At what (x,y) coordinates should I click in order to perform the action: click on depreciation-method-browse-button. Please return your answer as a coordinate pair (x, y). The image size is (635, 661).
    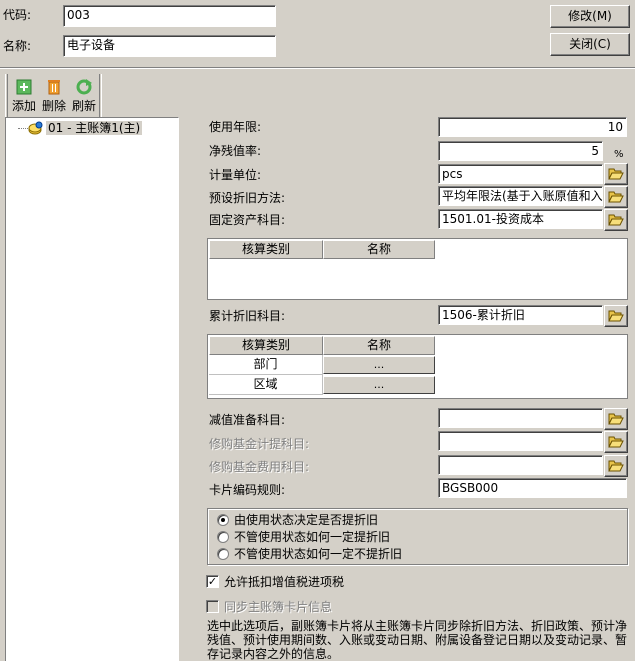
    Looking at the image, I should click on (616, 197).